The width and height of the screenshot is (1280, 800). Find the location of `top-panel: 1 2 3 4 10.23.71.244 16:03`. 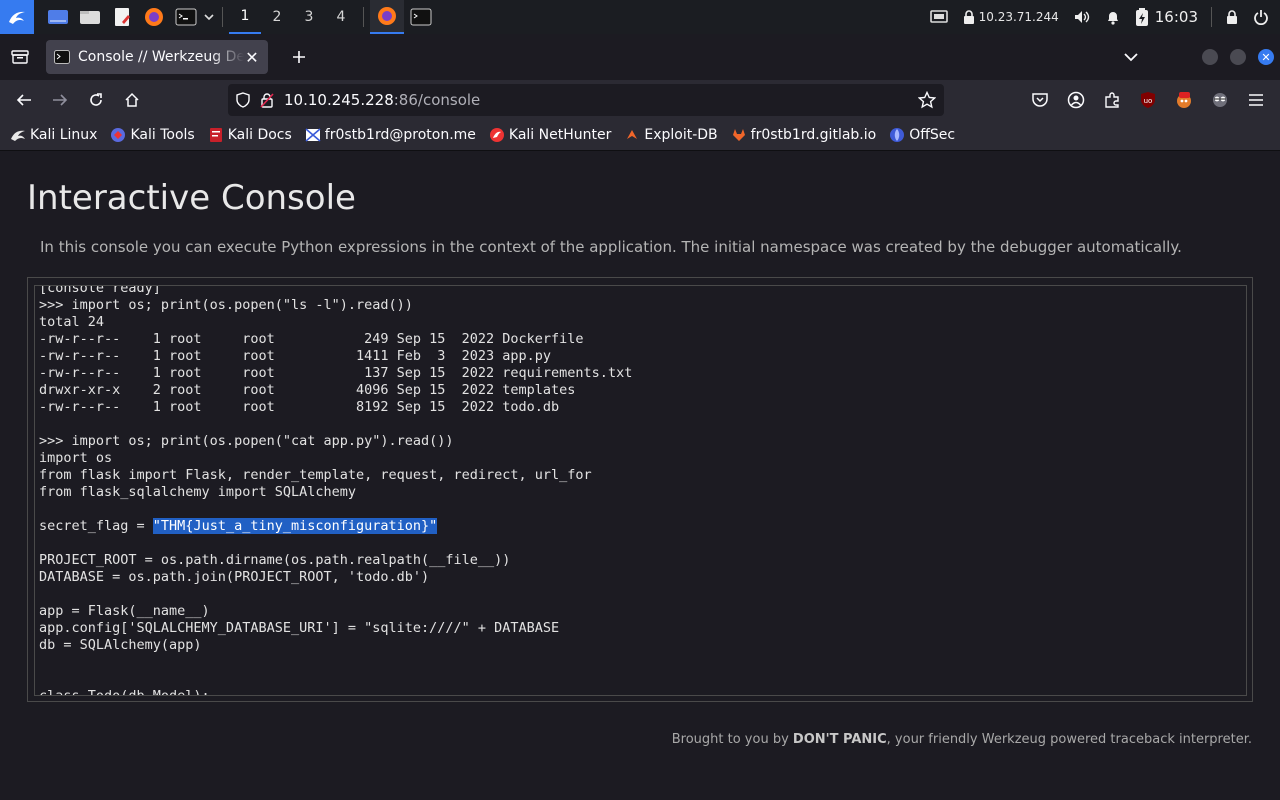

top-panel: 1 2 3 4 10.23.71.244 16:03 is located at coordinates (640, 17).